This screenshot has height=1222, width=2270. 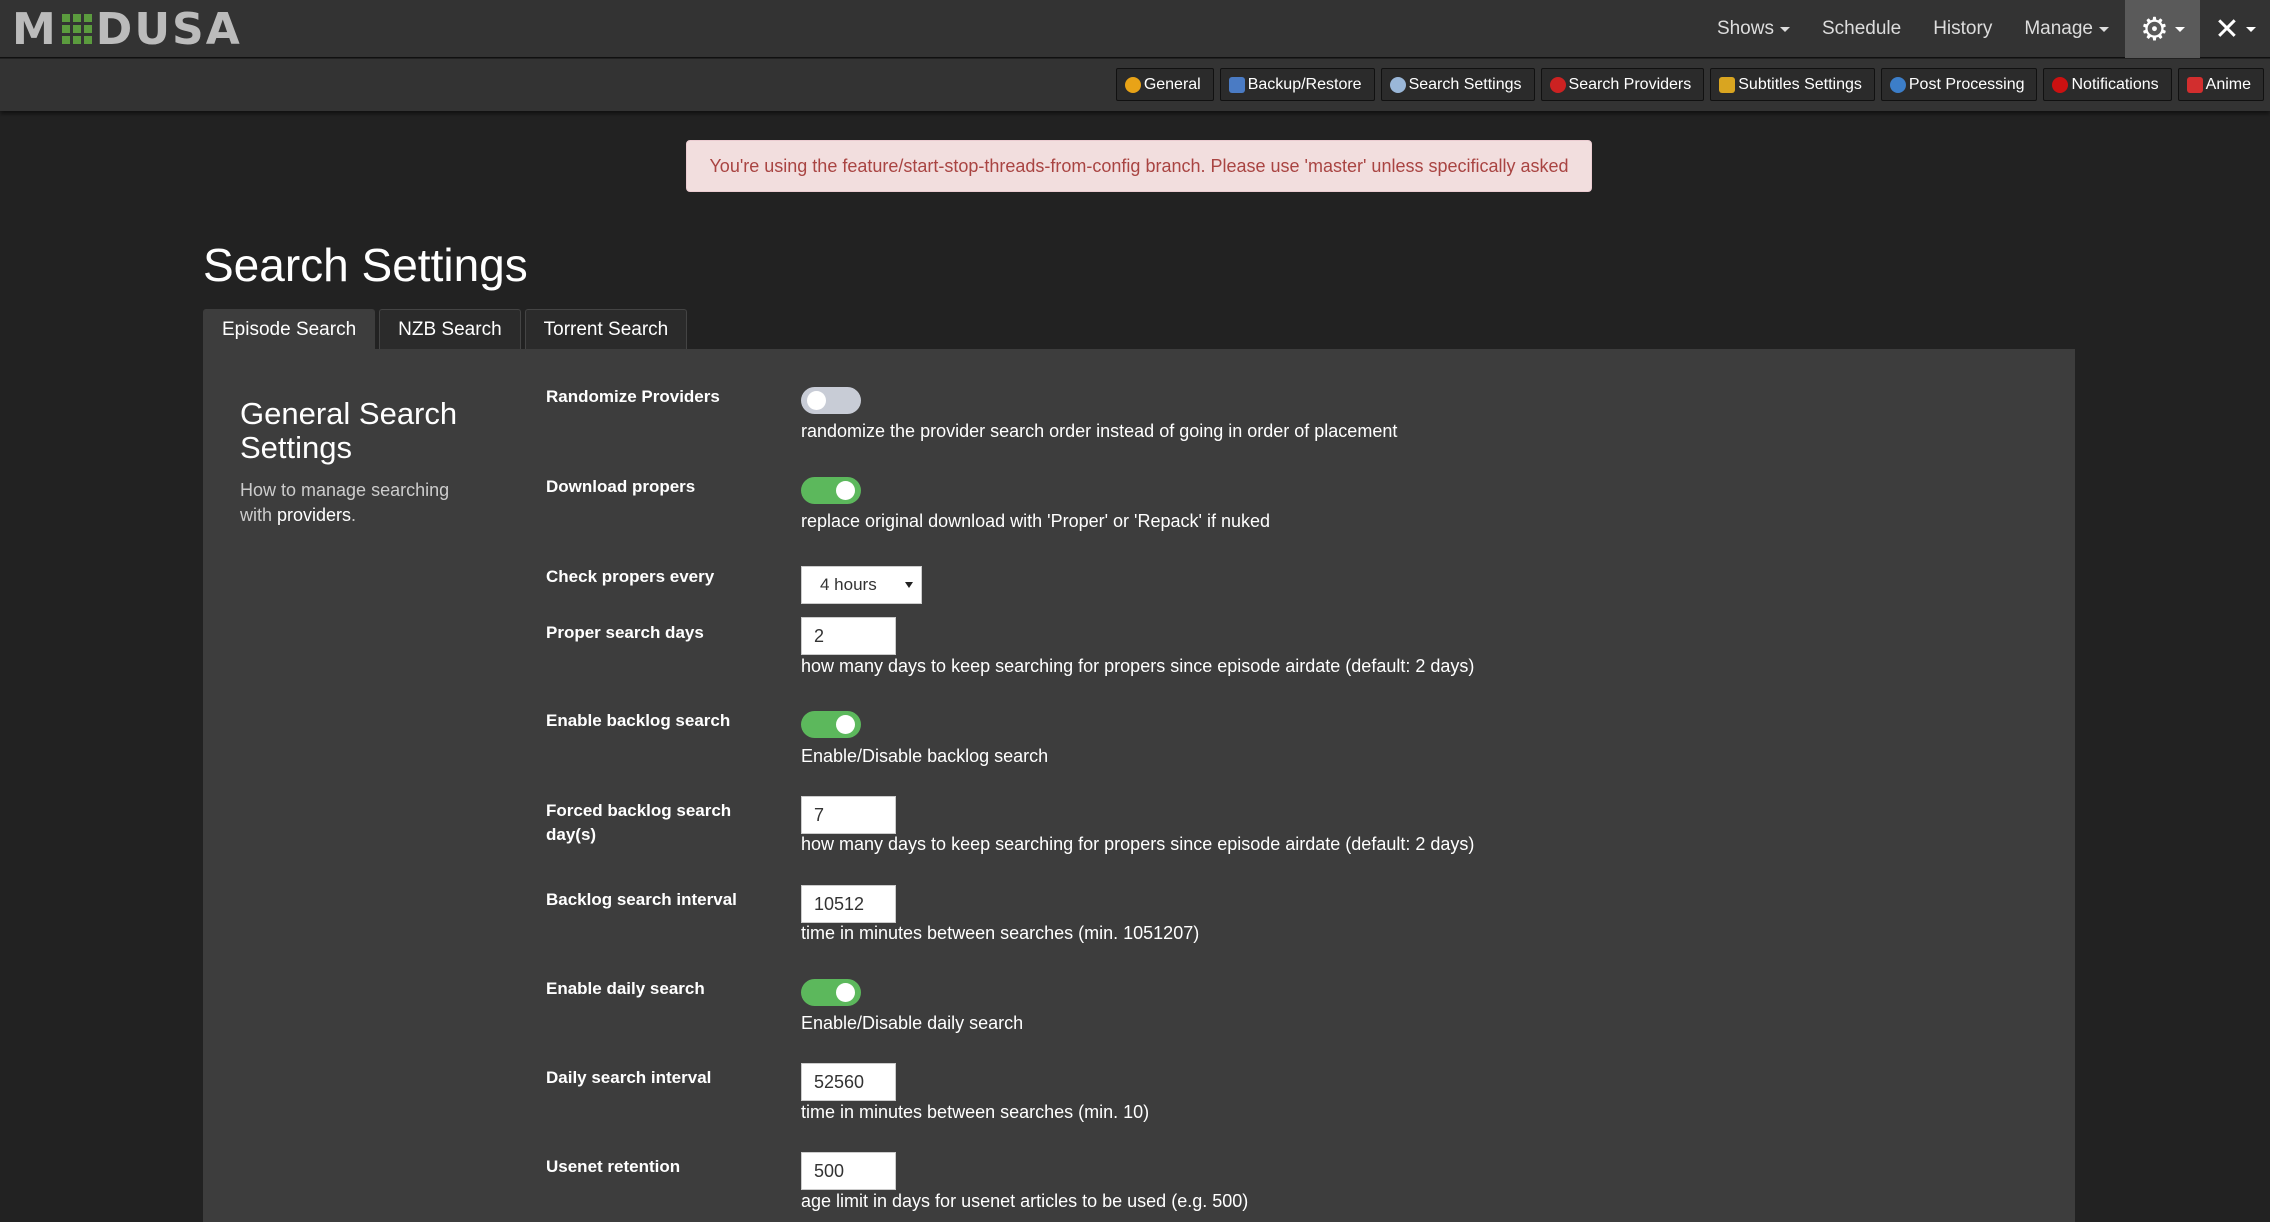 What do you see at coordinates (76, 29) in the screenshot?
I see `logo-grid-icon` at bounding box center [76, 29].